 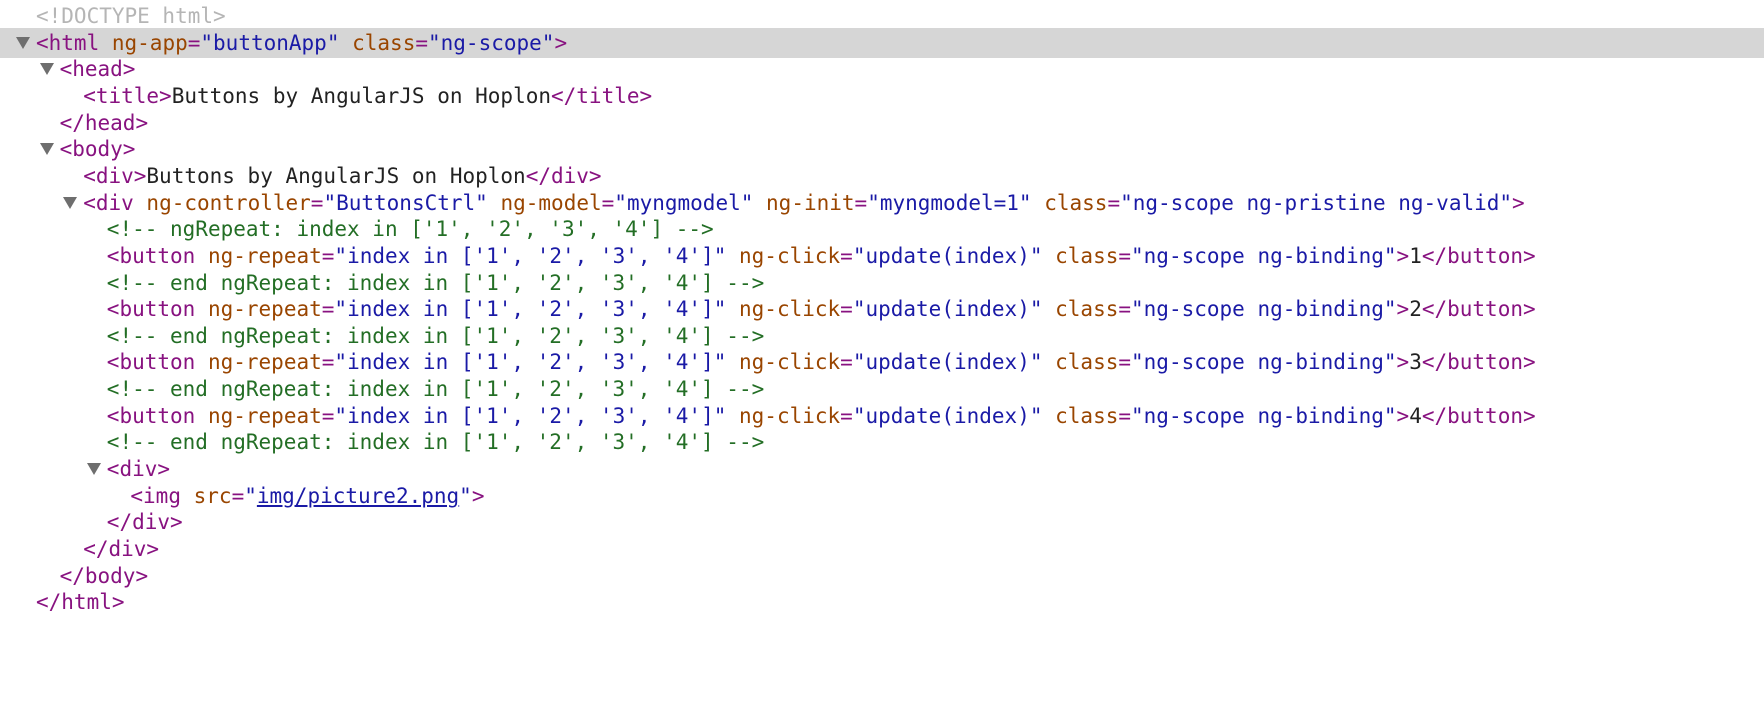 What do you see at coordinates (104, 122) in the screenshot?
I see `tag-token: </head>` at bounding box center [104, 122].